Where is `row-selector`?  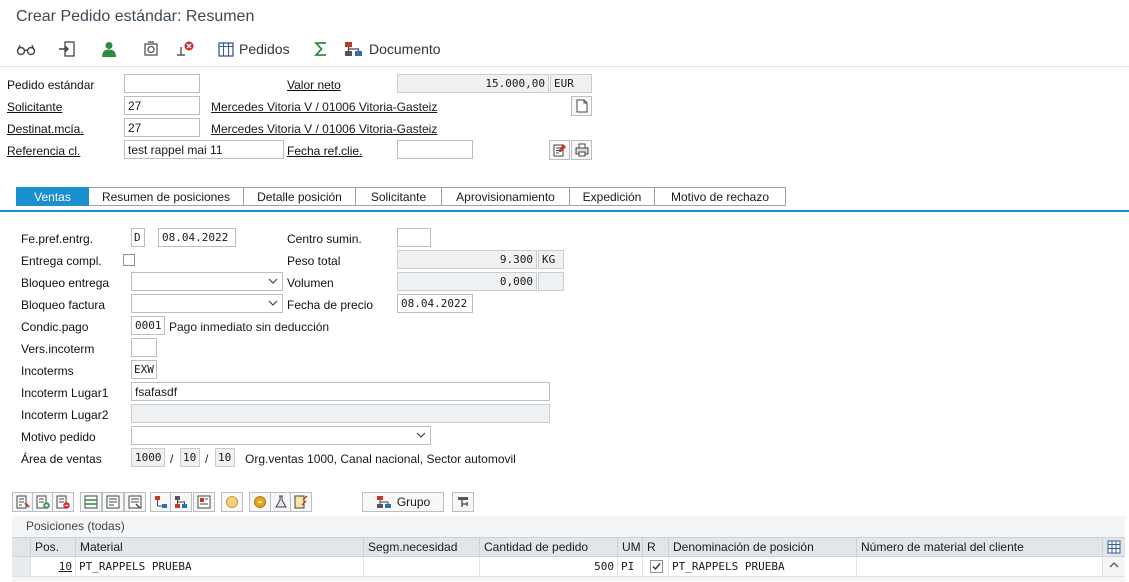 row-selector is located at coordinates (21, 566).